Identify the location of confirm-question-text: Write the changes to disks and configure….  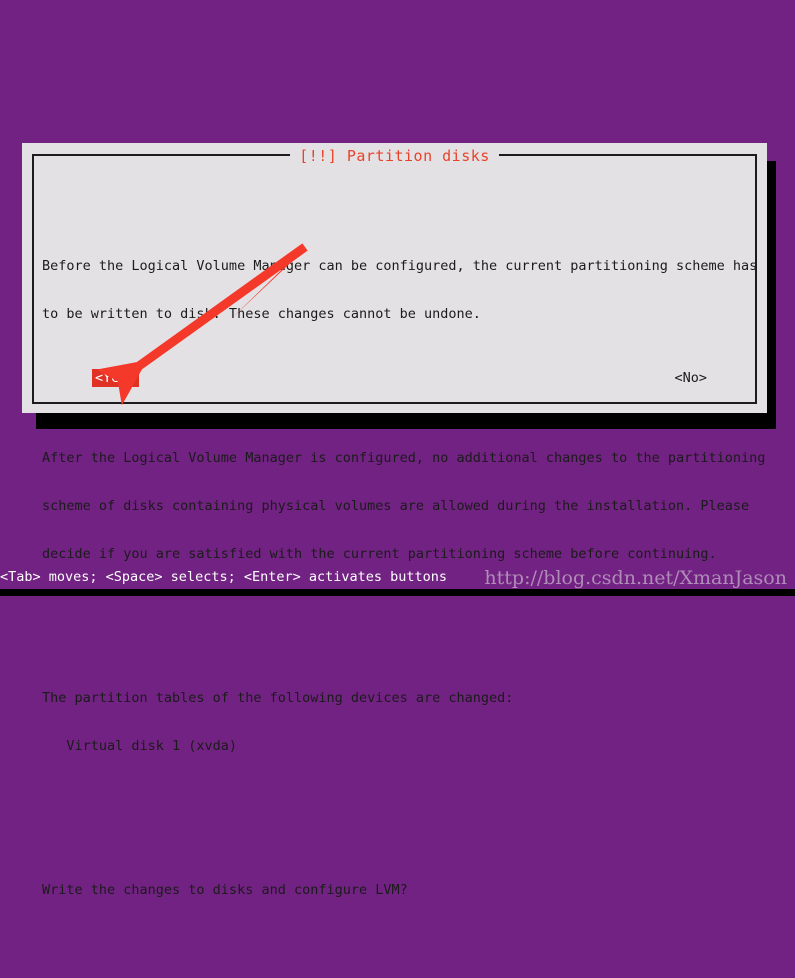
(225, 890).